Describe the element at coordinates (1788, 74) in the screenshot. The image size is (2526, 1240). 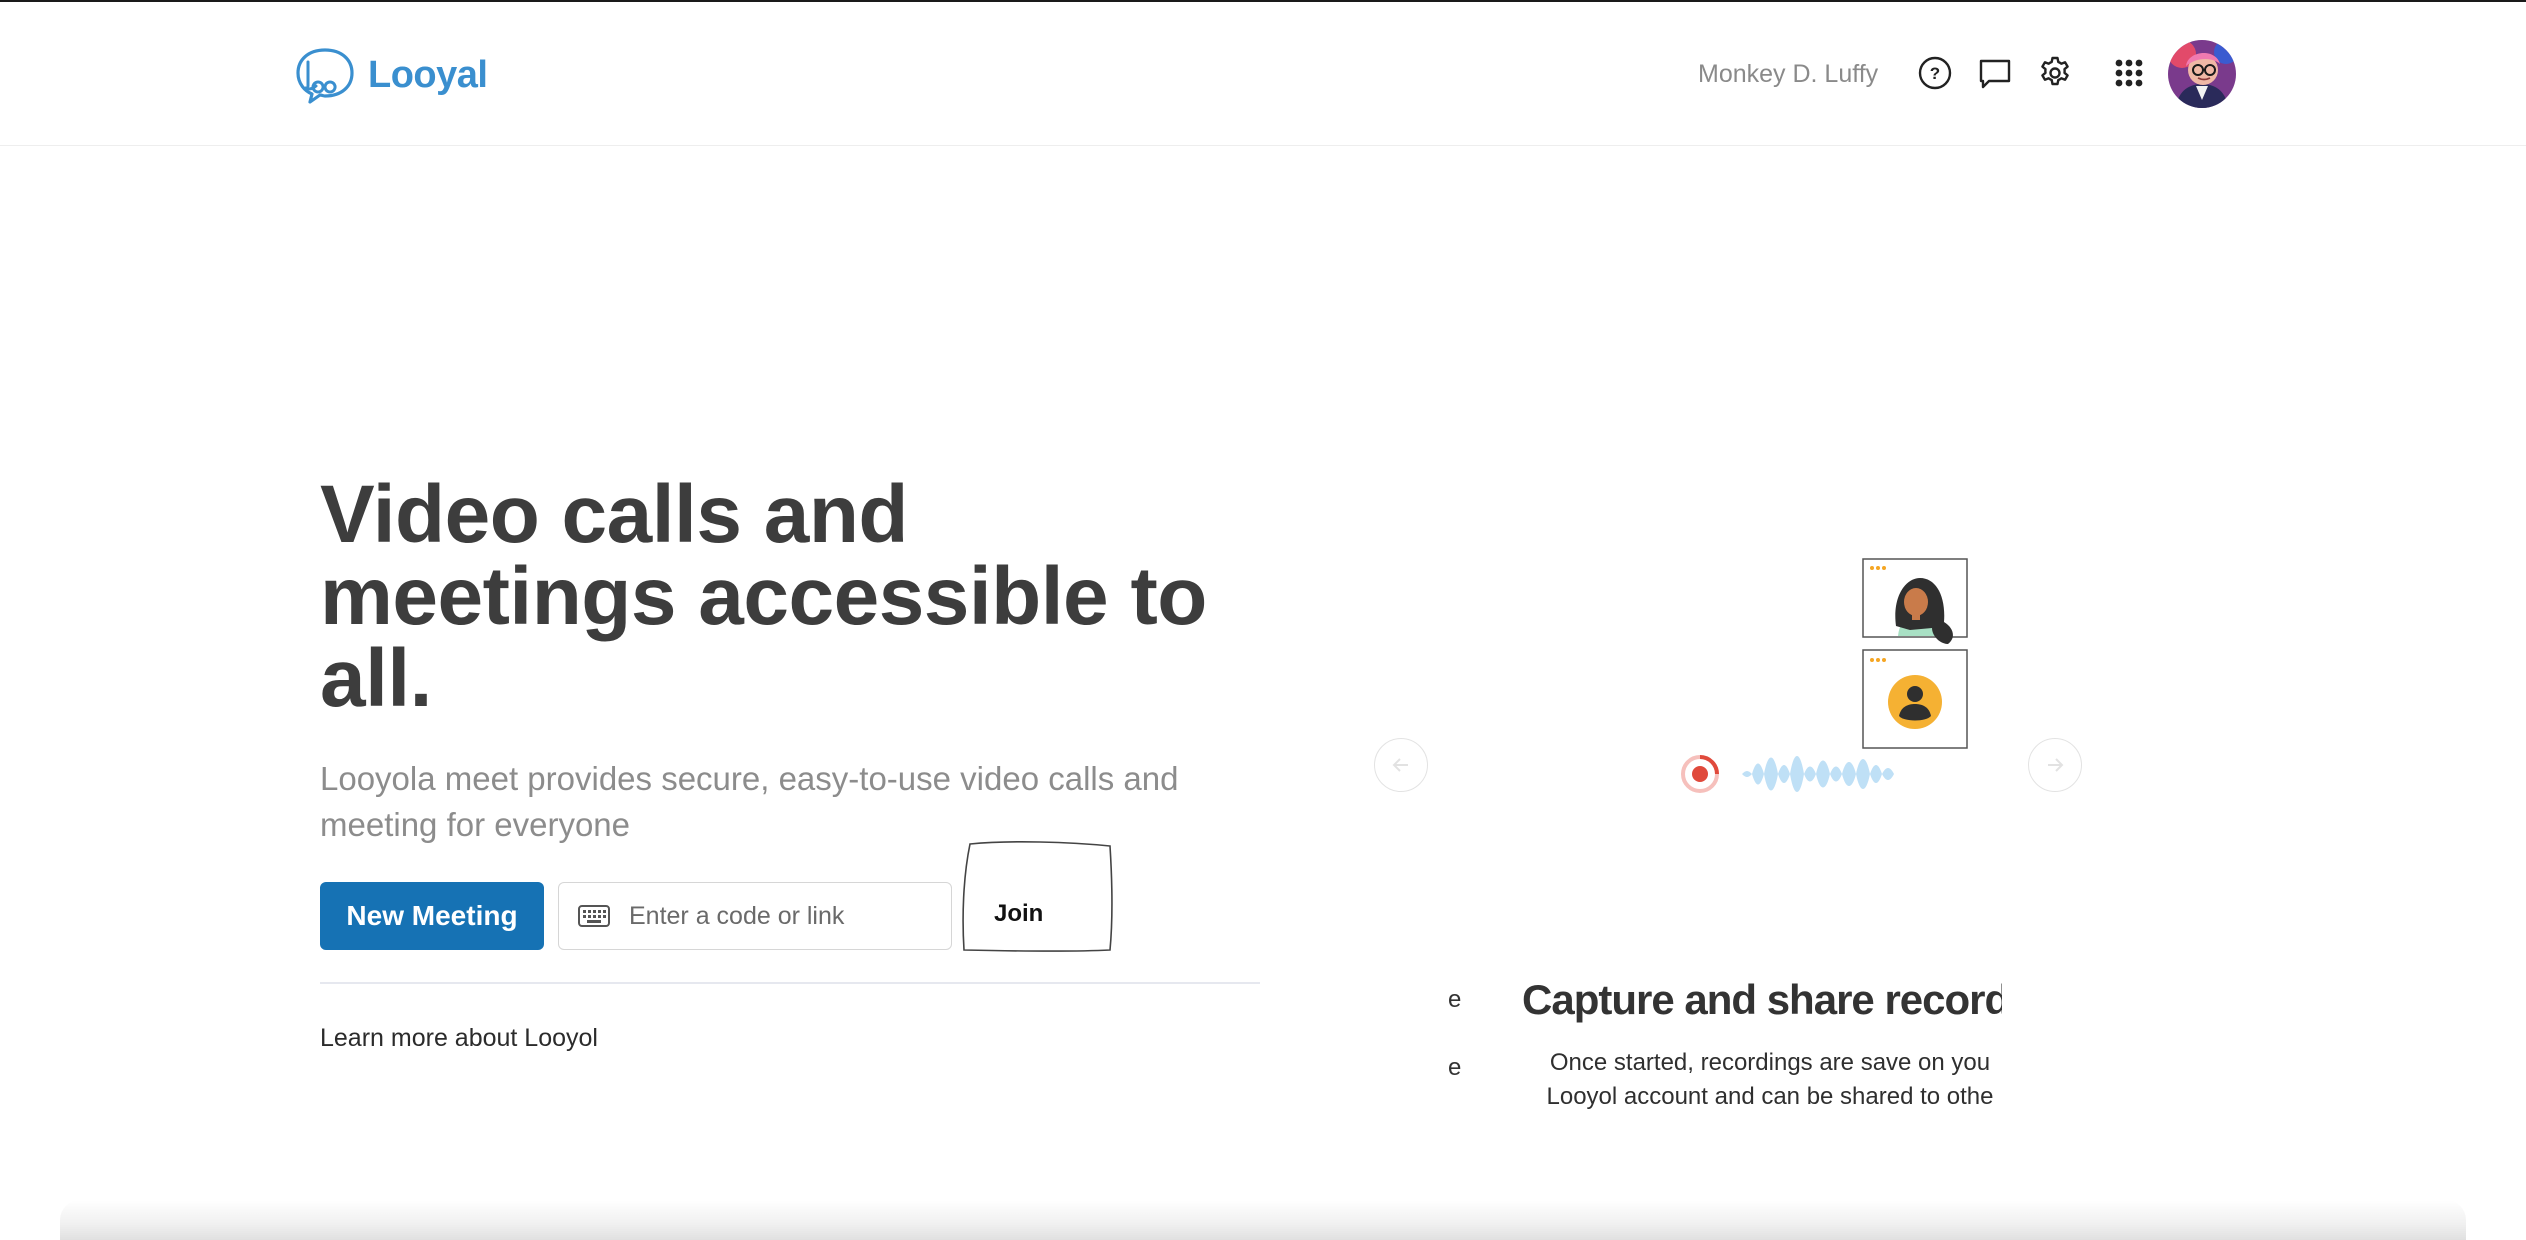
I see `user-name: Monkey D. Luffy` at that location.